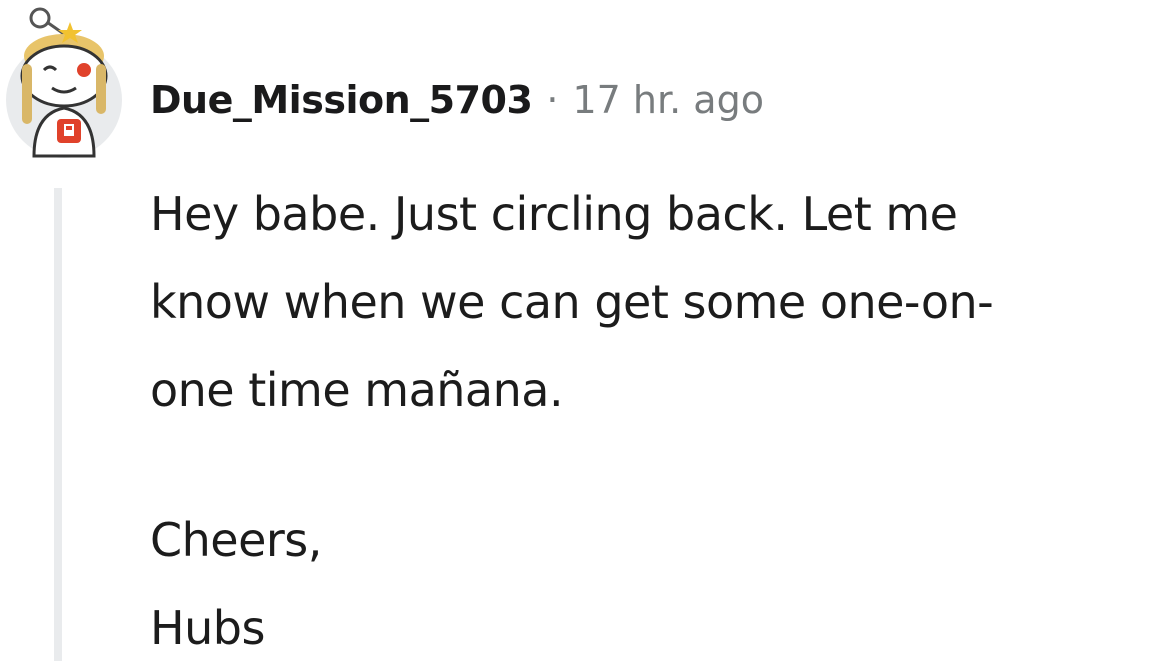 The height and width of the screenshot is (672, 1176). What do you see at coordinates (64, 82) in the screenshot?
I see `user-avatar` at bounding box center [64, 82].